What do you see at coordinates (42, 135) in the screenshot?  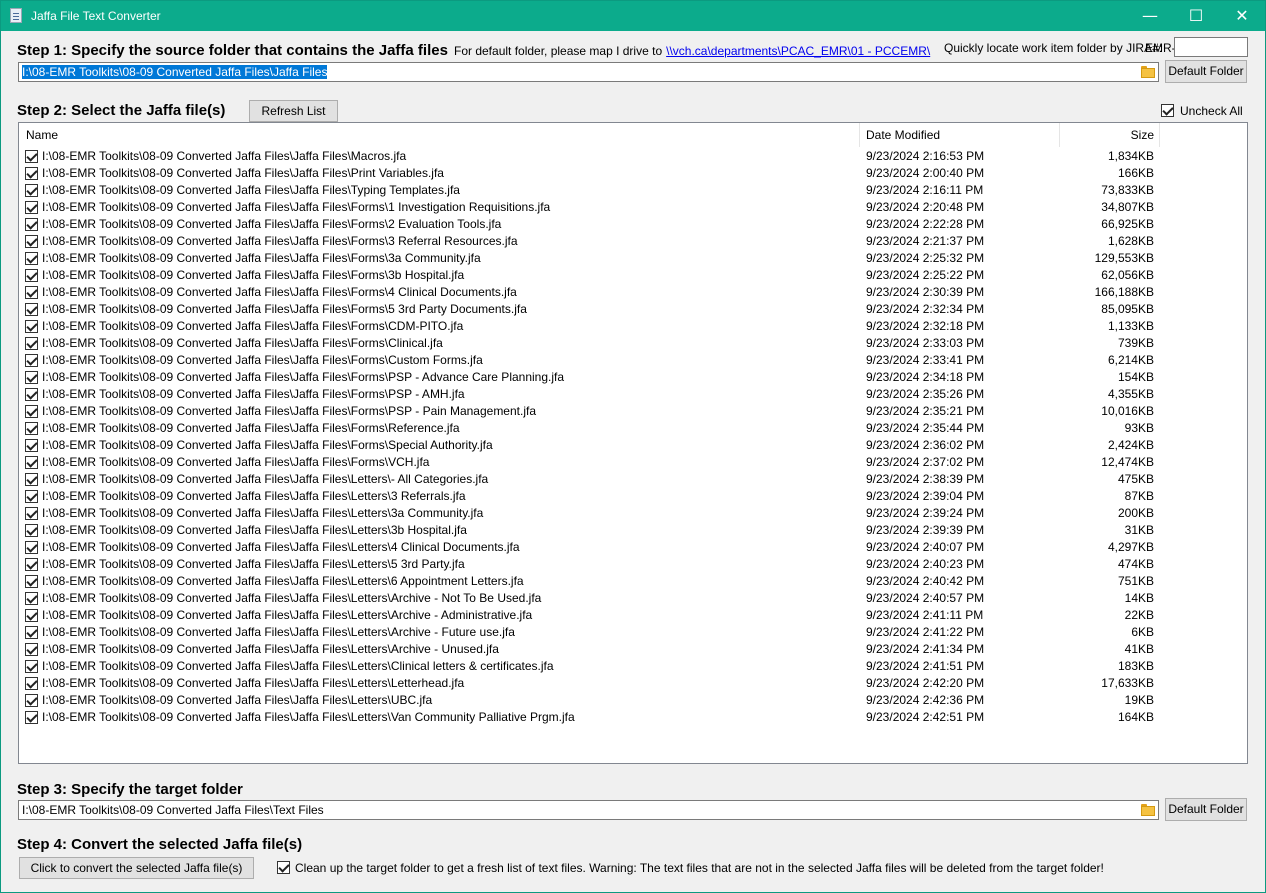 I see `column-name: Name` at bounding box center [42, 135].